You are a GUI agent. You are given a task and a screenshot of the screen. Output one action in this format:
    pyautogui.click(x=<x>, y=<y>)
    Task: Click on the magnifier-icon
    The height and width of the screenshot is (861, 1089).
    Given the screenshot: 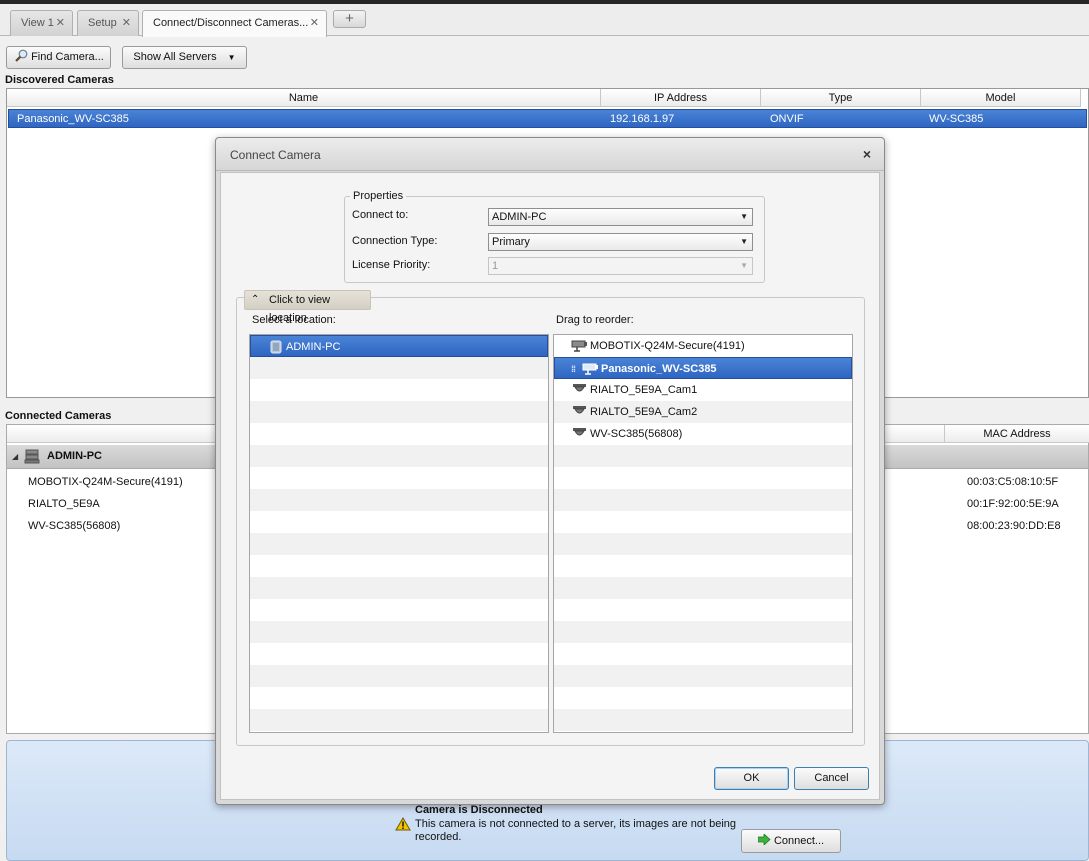 What is the action you would take?
    pyautogui.click(x=21, y=55)
    